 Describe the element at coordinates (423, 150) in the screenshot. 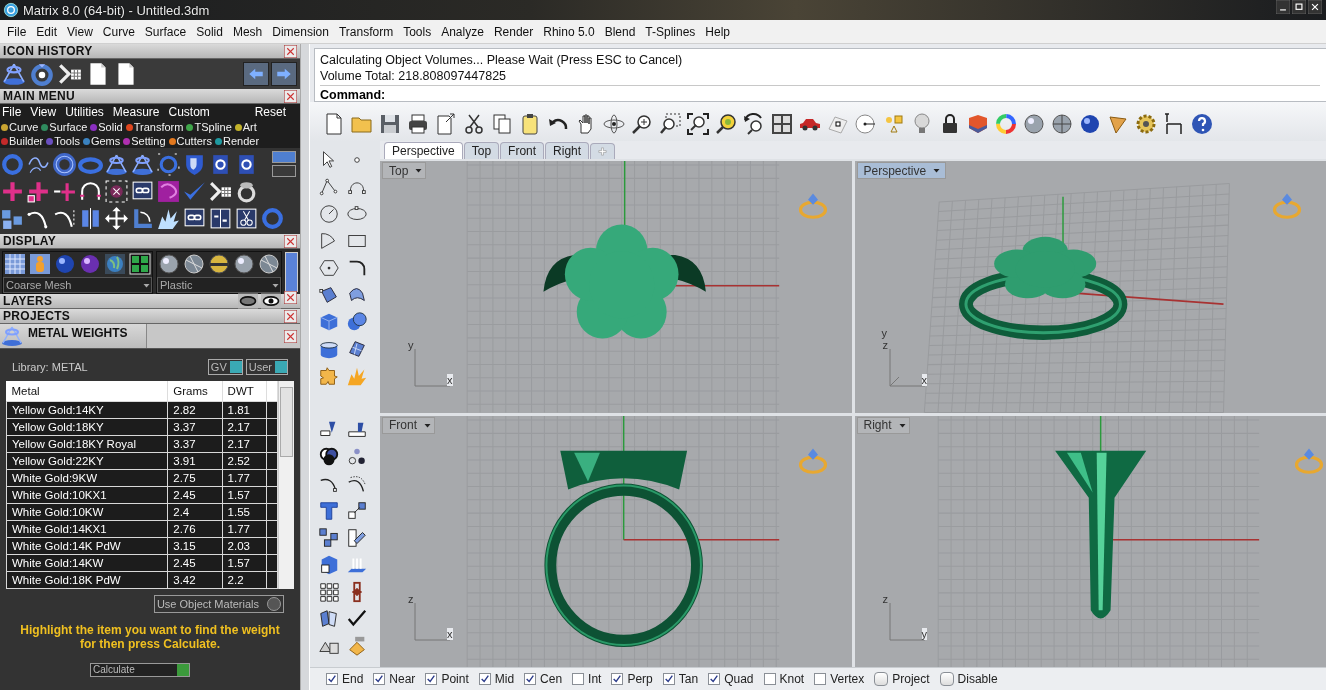

I see `viewport-tab: Perspective` at that location.